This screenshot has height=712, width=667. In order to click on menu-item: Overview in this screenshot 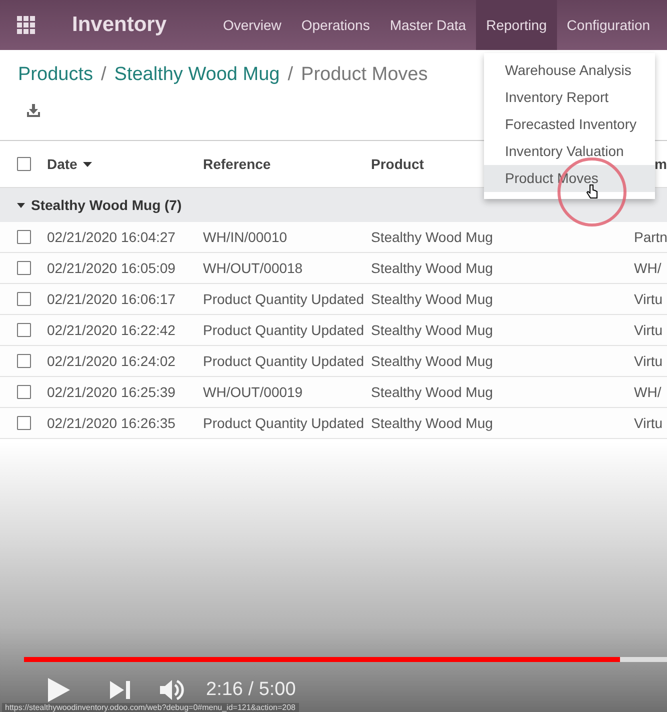, I will do `click(252, 25)`.